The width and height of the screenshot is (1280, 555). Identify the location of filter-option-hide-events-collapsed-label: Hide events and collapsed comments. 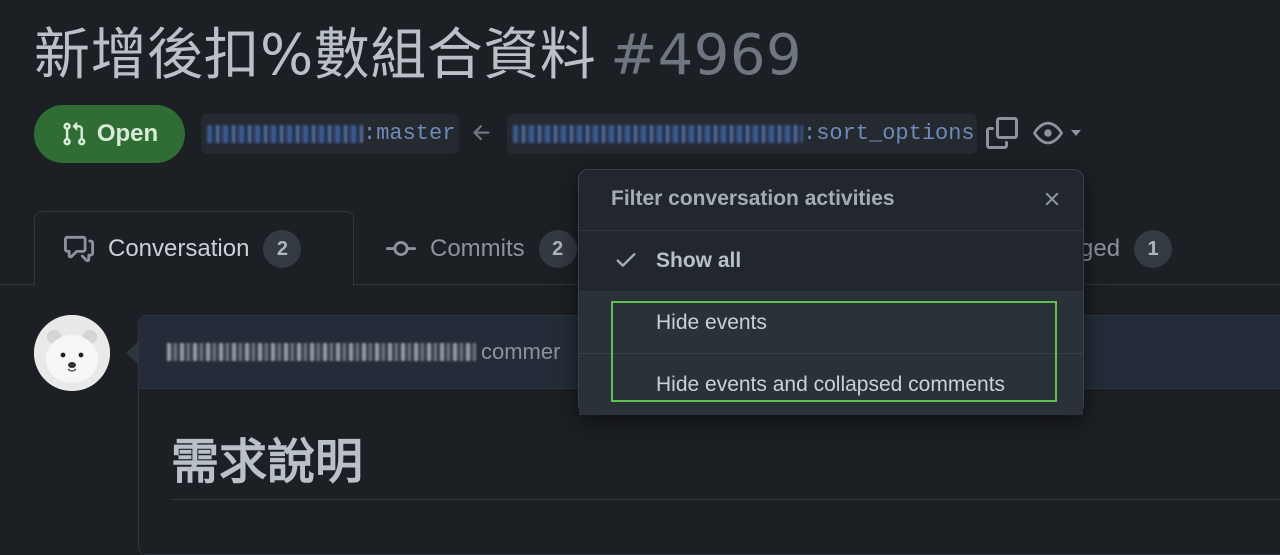
(831, 384).